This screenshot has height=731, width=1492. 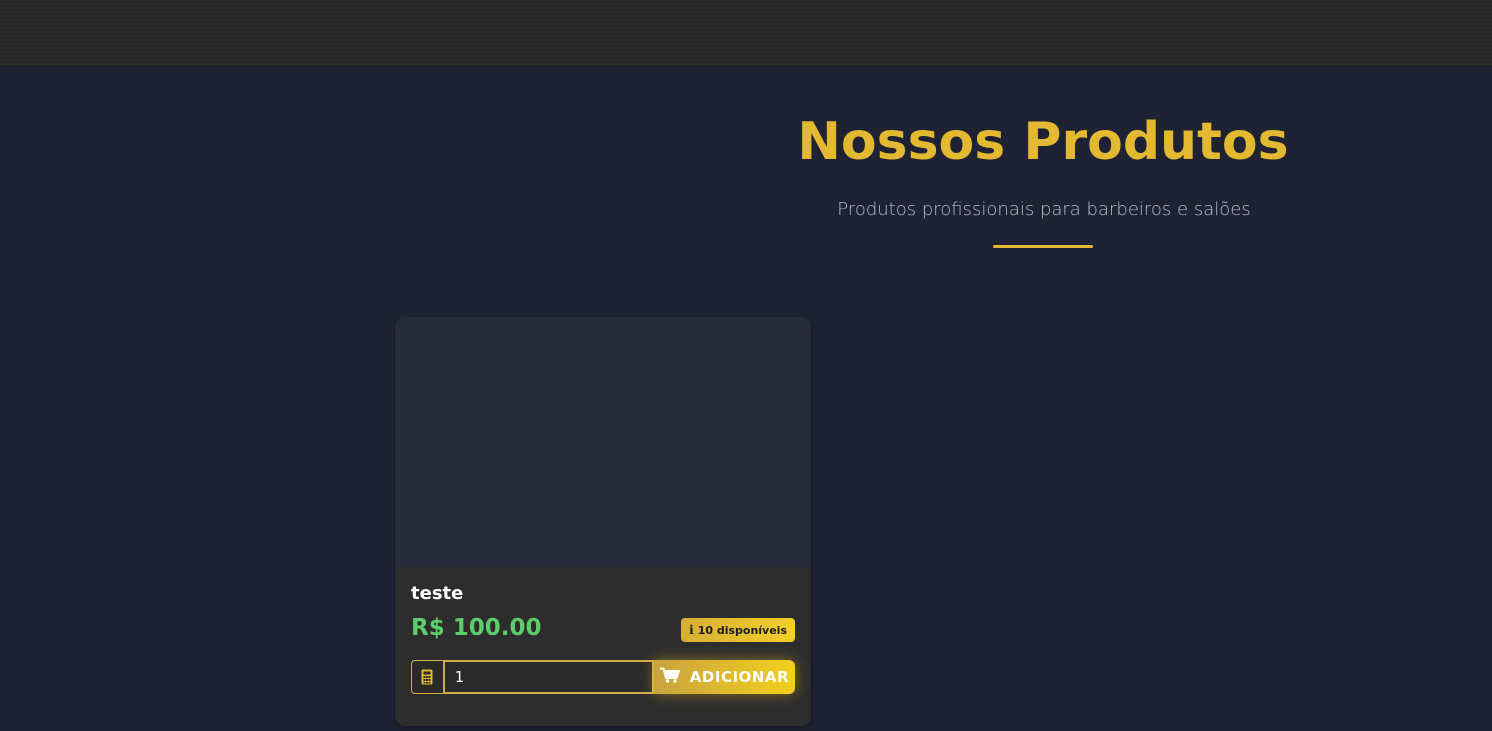 I want to click on calculator-icon, so click(x=427, y=677).